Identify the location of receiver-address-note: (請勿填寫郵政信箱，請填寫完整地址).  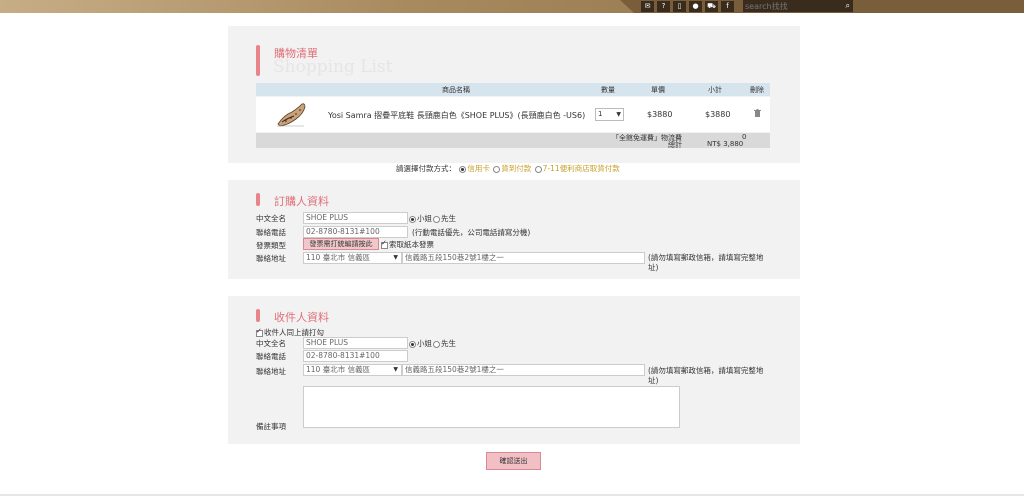
(706, 375).